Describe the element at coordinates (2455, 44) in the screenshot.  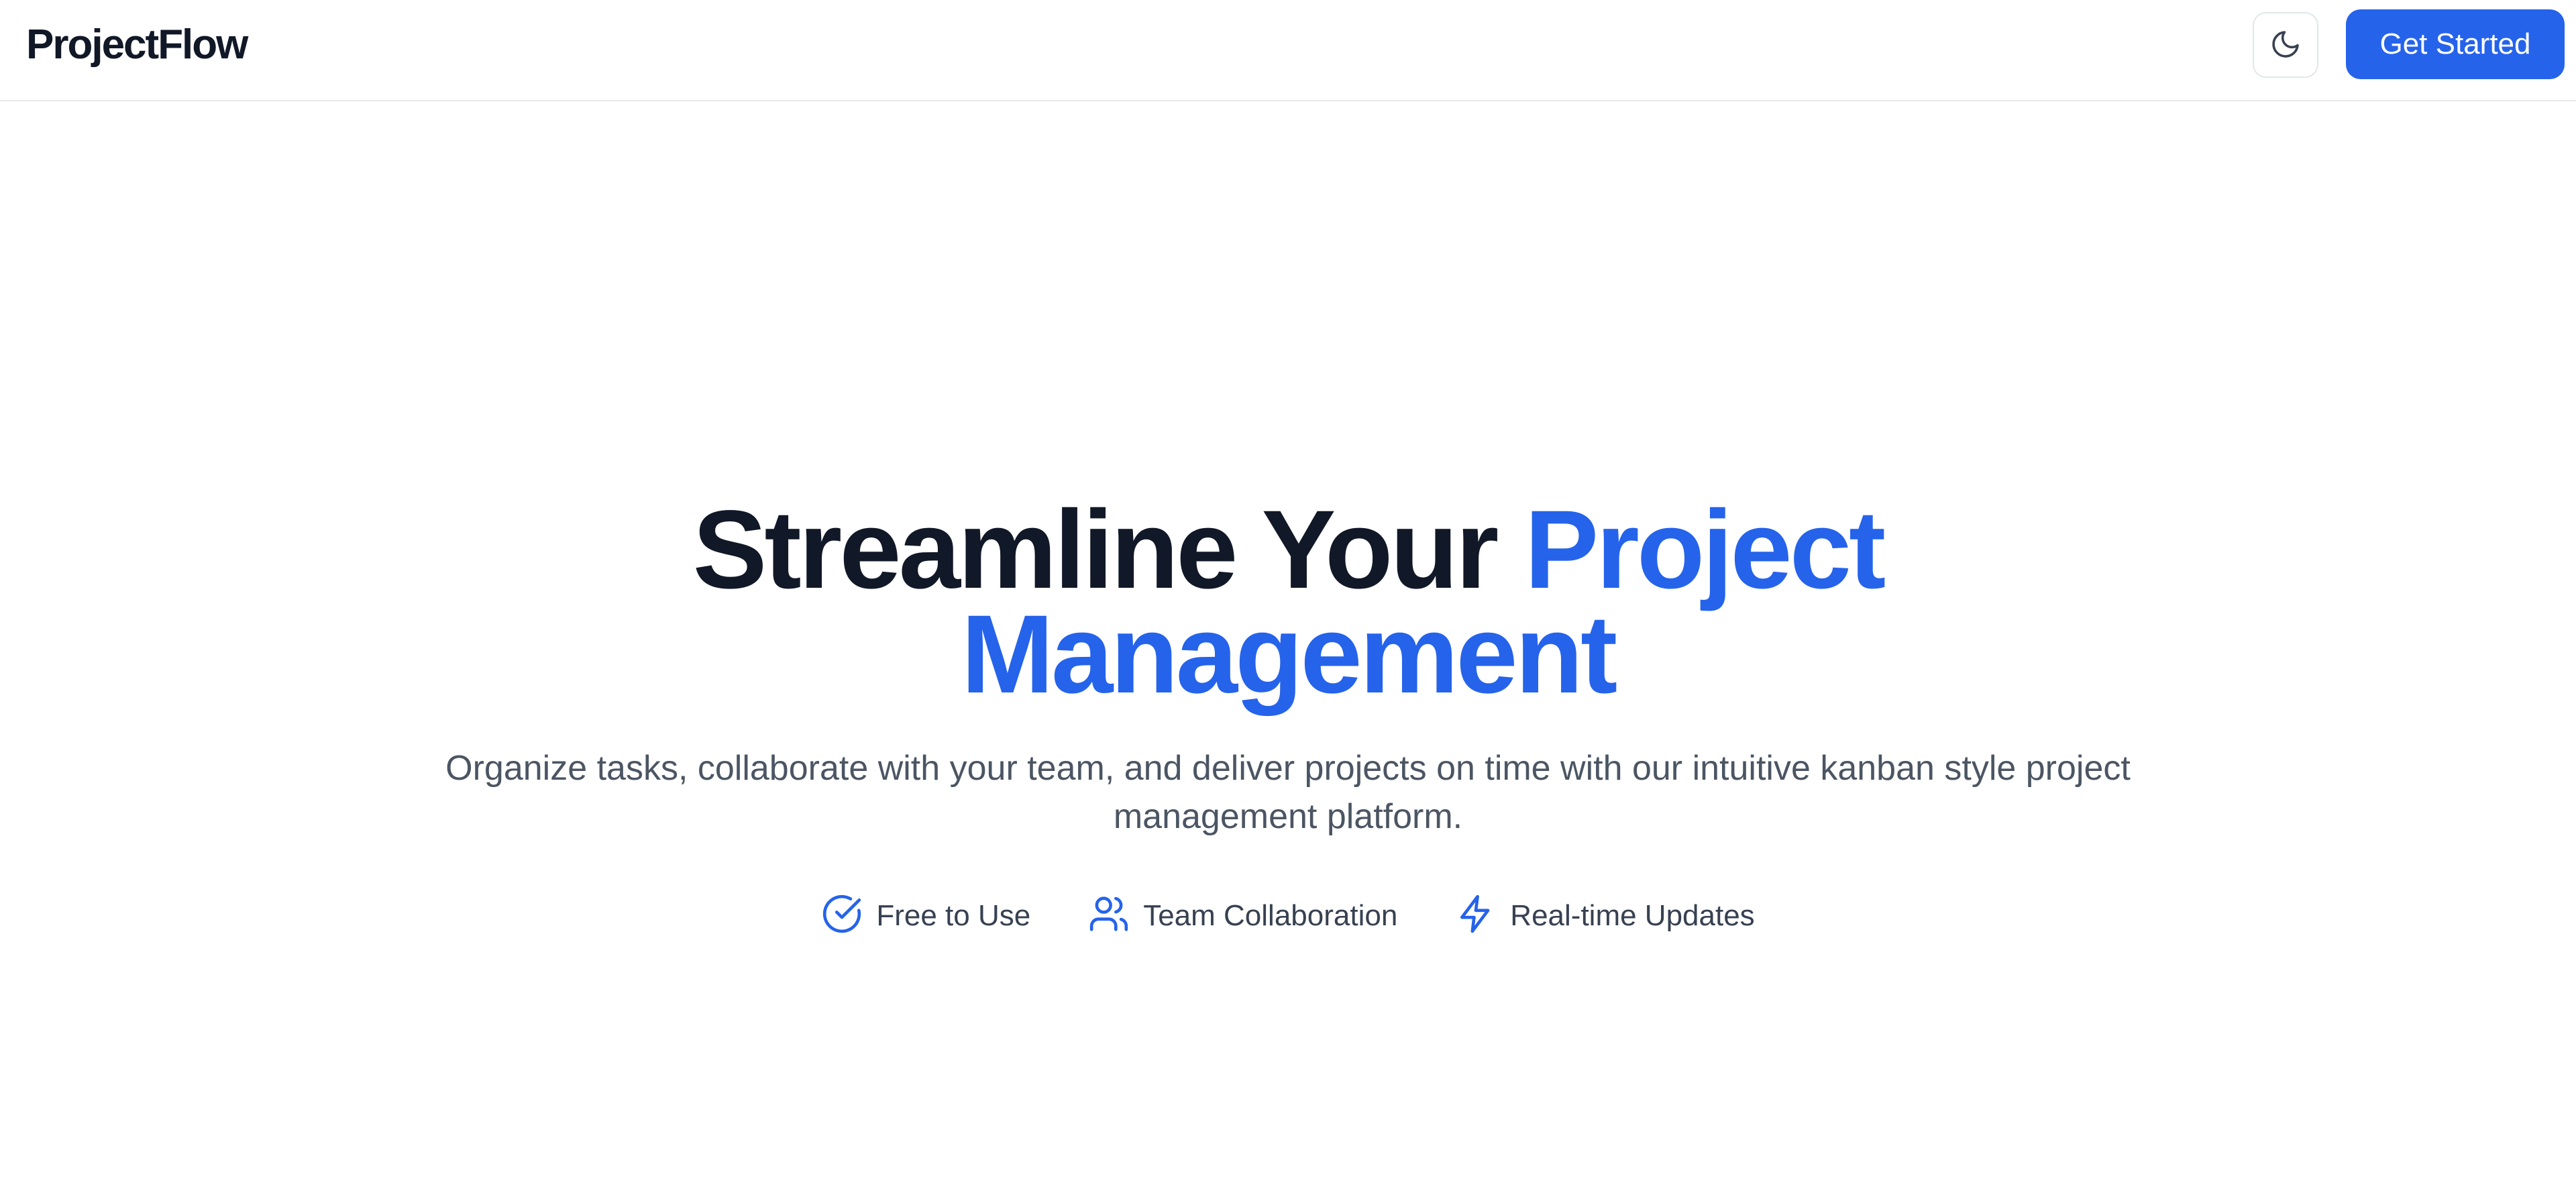
I see `get-started-button: Get Started` at that location.